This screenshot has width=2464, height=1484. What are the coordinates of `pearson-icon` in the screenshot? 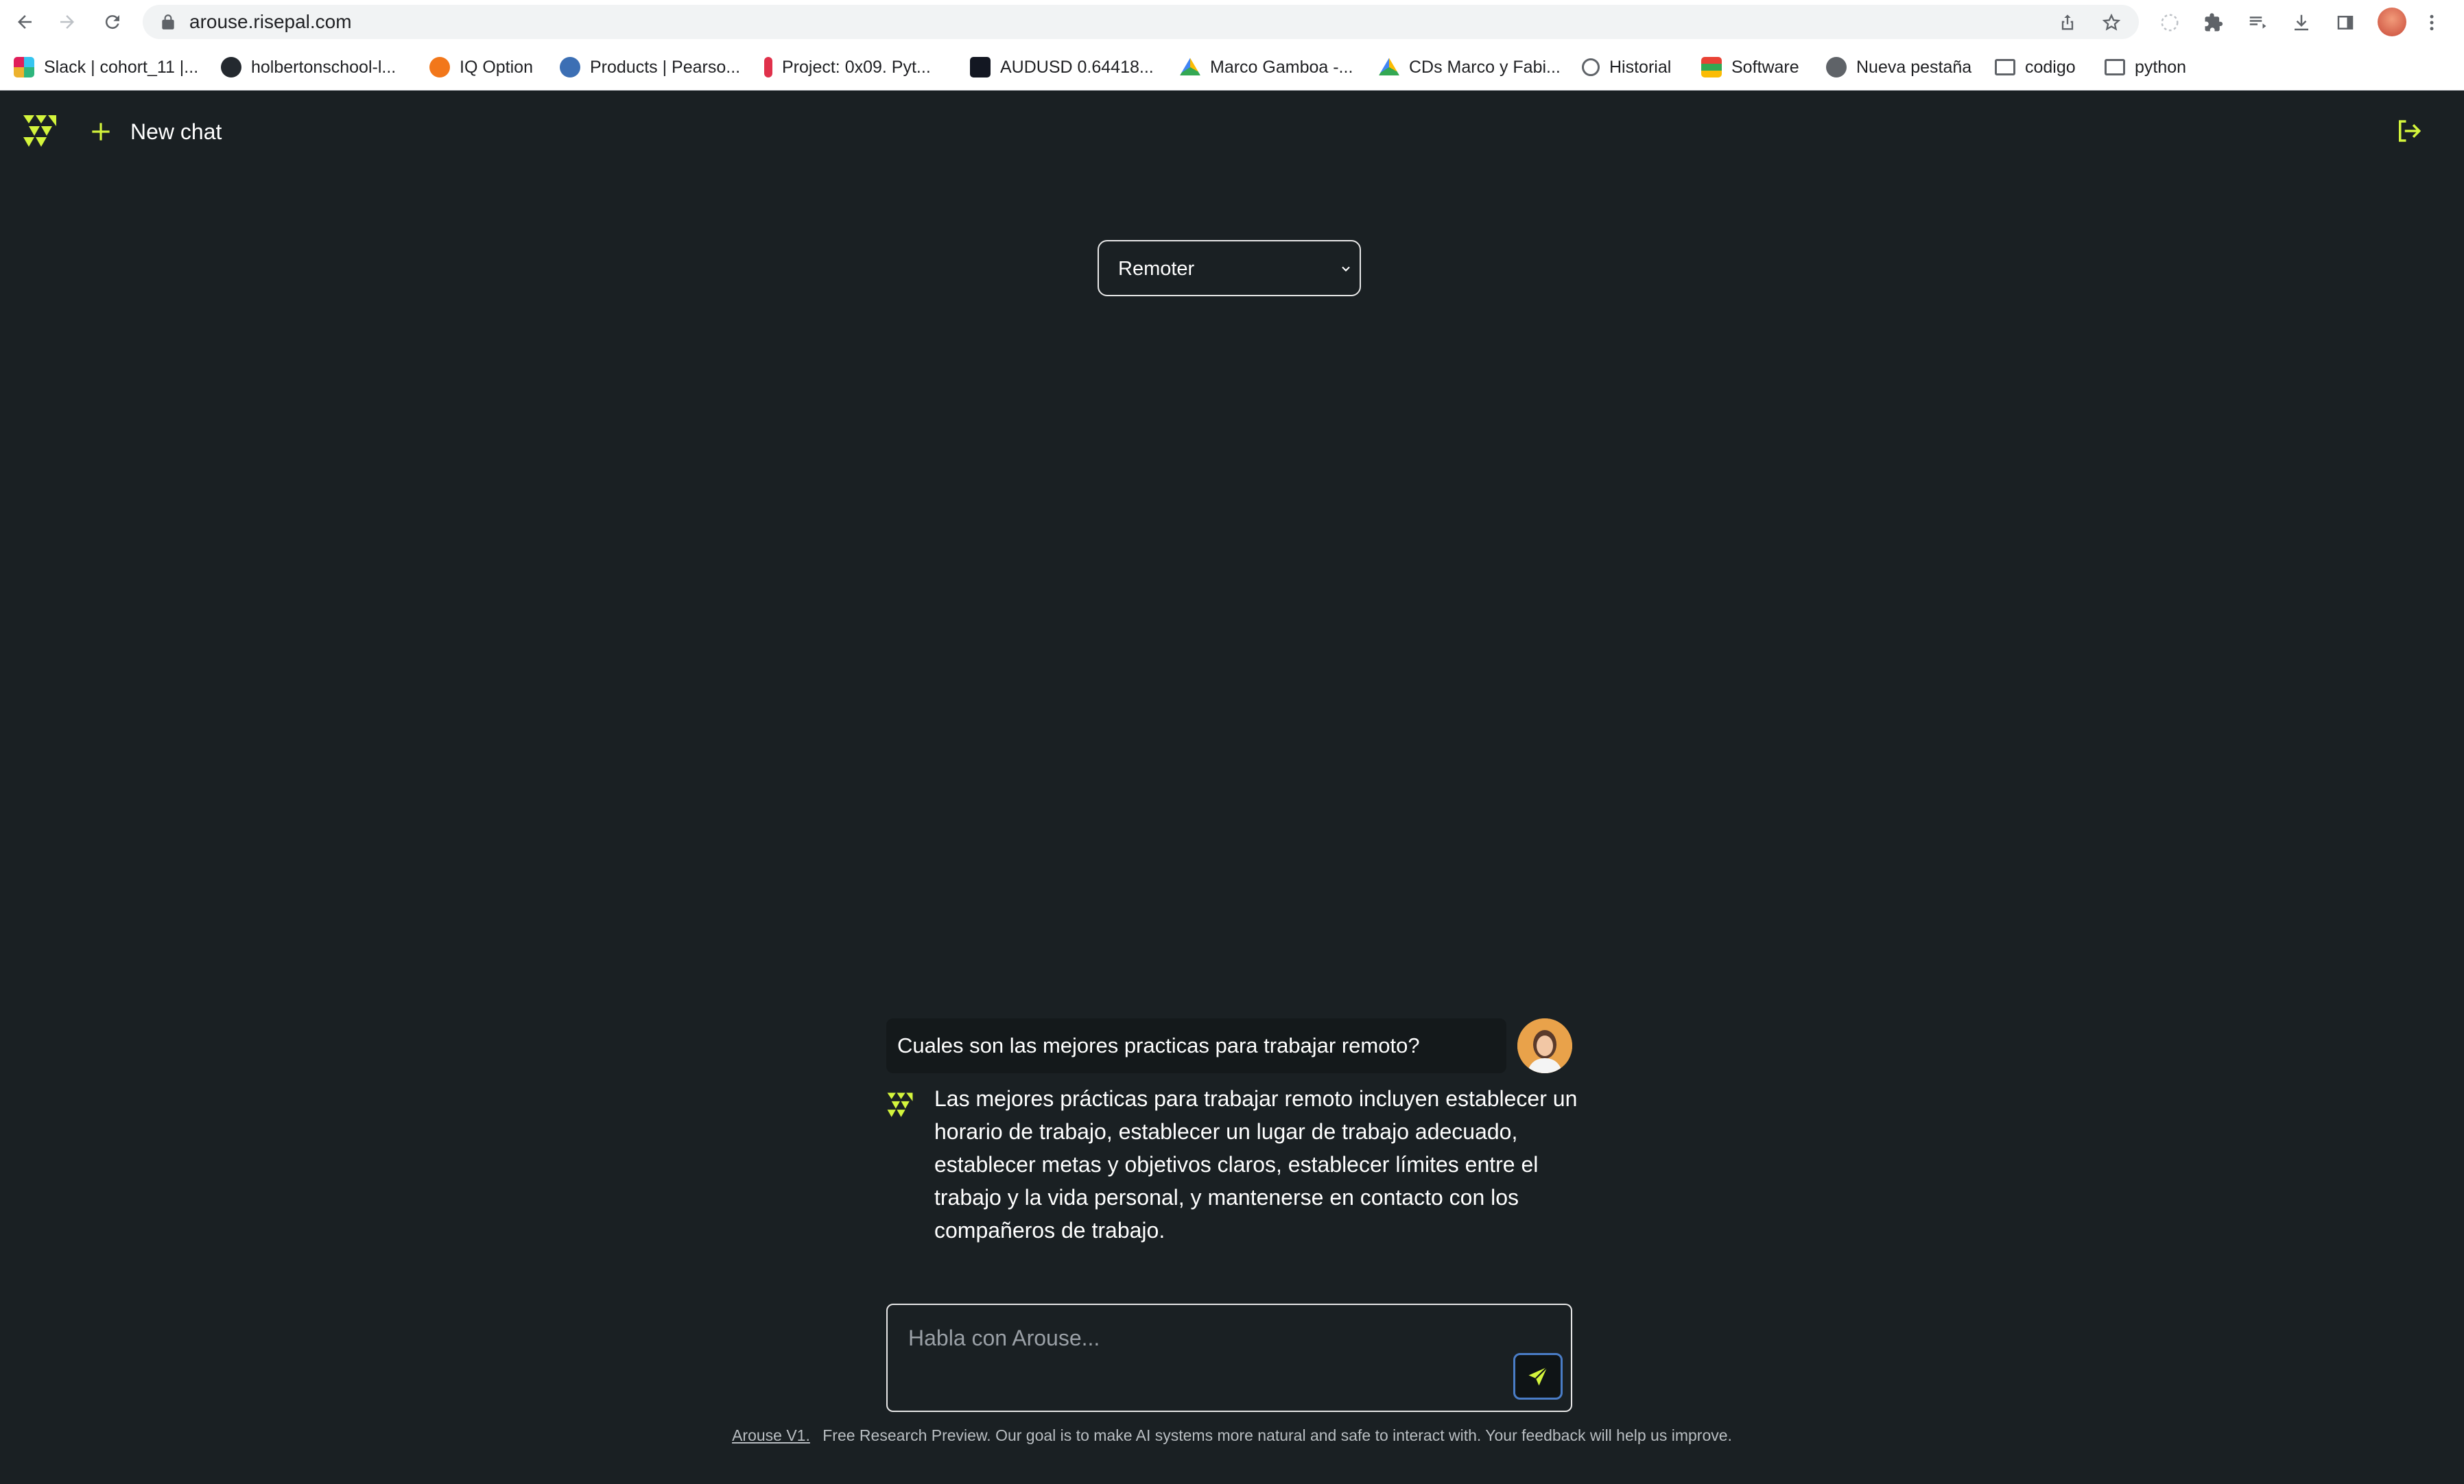 It's located at (570, 67).